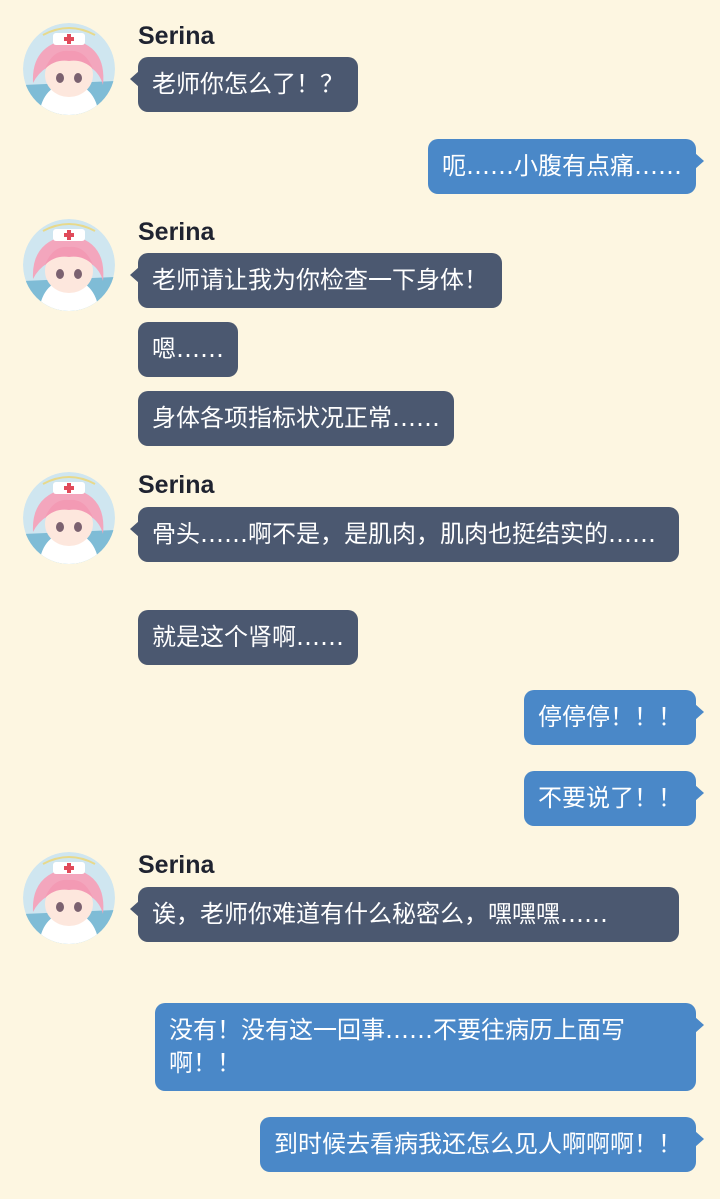  I want to click on message-bubble-left: 老师你怎么了！？, so click(244, 84).